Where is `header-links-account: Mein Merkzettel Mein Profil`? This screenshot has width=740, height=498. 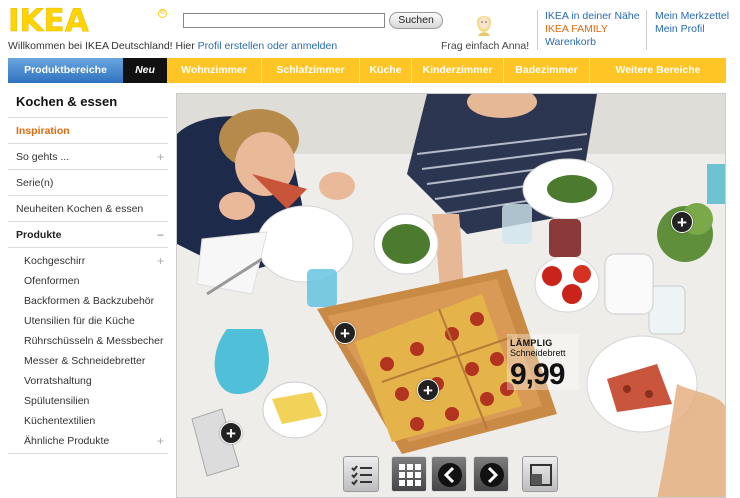
header-links-account: Mein Merkzettel Mein Profil is located at coordinates (692, 23).